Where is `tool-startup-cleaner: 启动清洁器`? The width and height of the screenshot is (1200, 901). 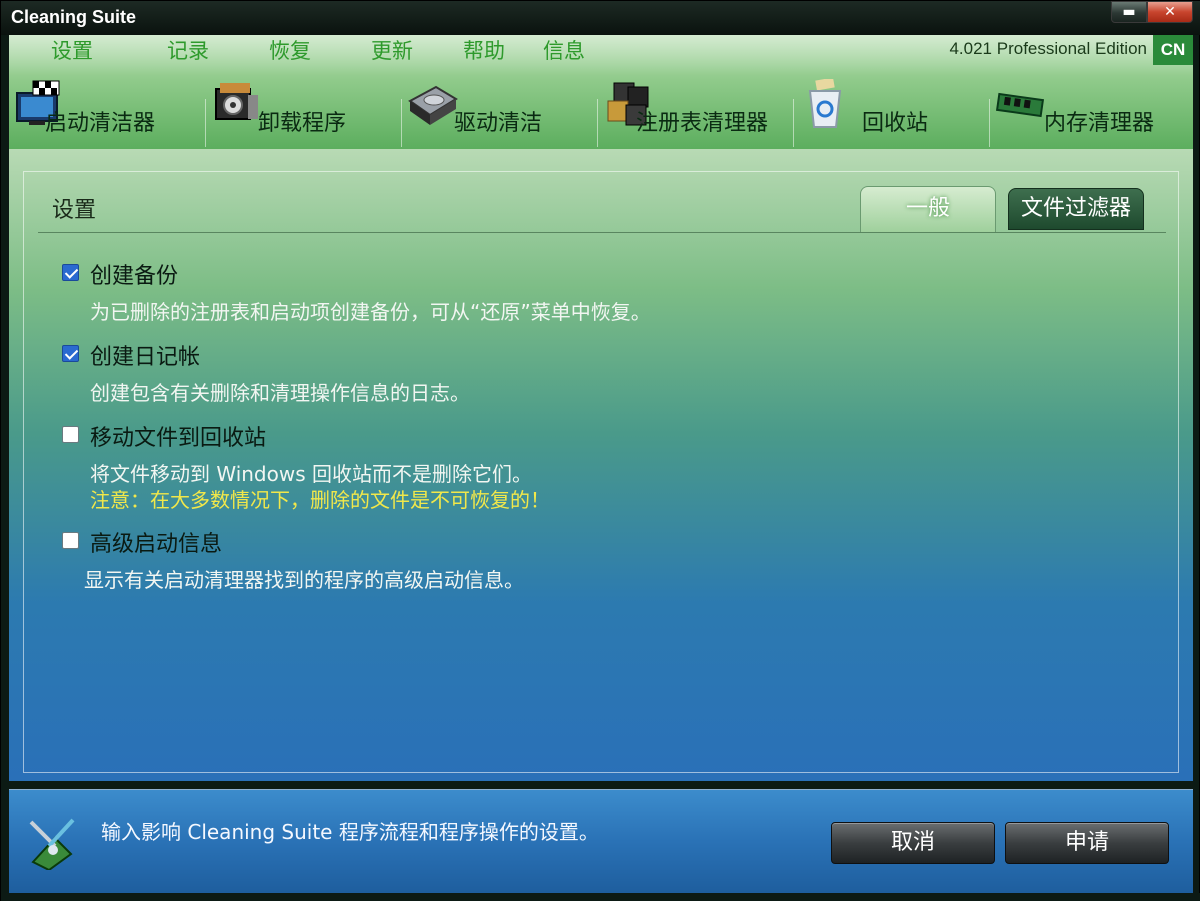 tool-startup-cleaner: 启动清洁器 is located at coordinates (107, 113).